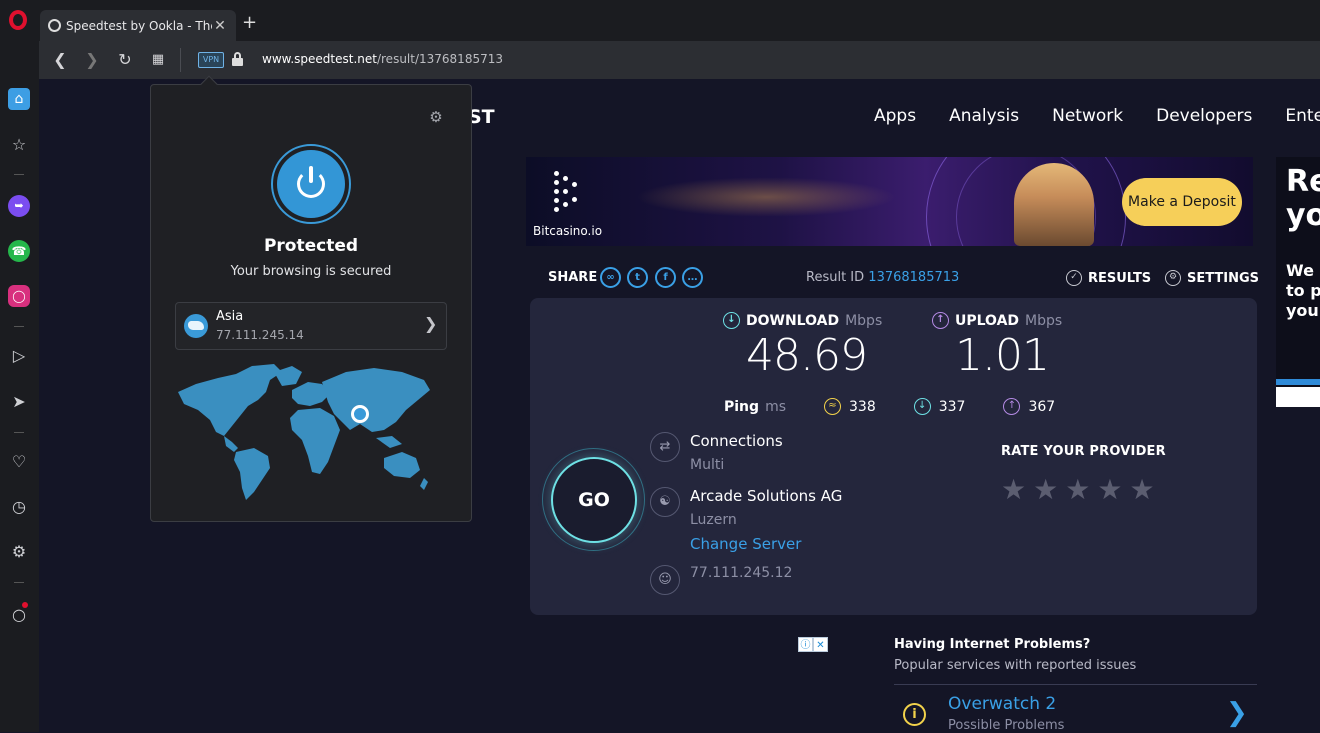 The image size is (1320, 733). What do you see at coordinates (665, 580) in the screenshot?
I see `user-icon: ☺` at bounding box center [665, 580].